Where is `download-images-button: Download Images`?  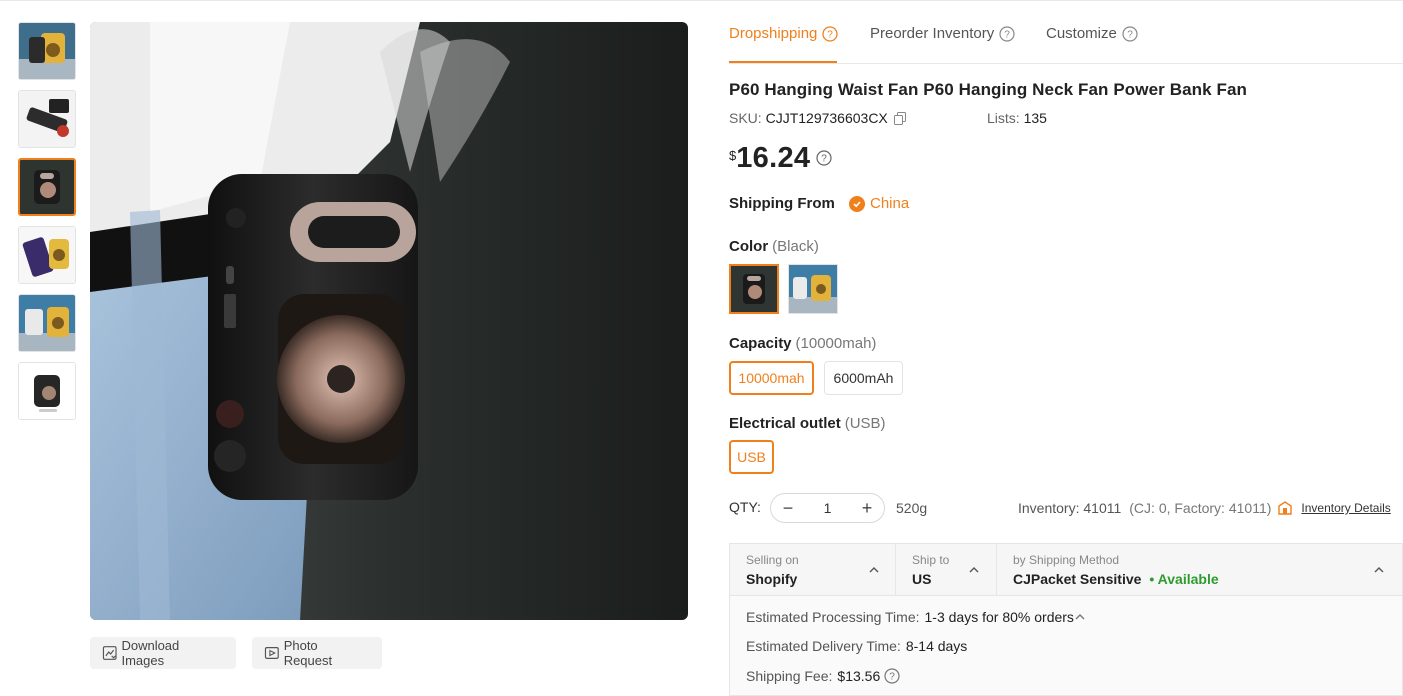
download-images-button: Download Images is located at coordinates (163, 653).